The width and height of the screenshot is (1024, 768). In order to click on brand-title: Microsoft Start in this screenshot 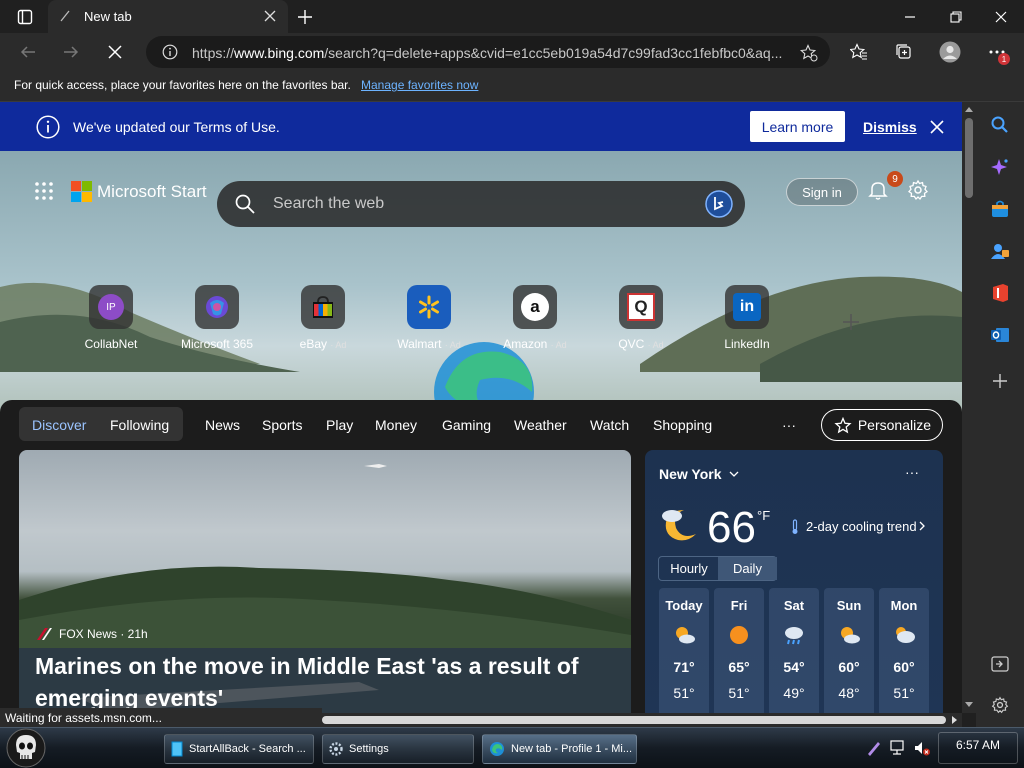, I will do `click(152, 192)`.